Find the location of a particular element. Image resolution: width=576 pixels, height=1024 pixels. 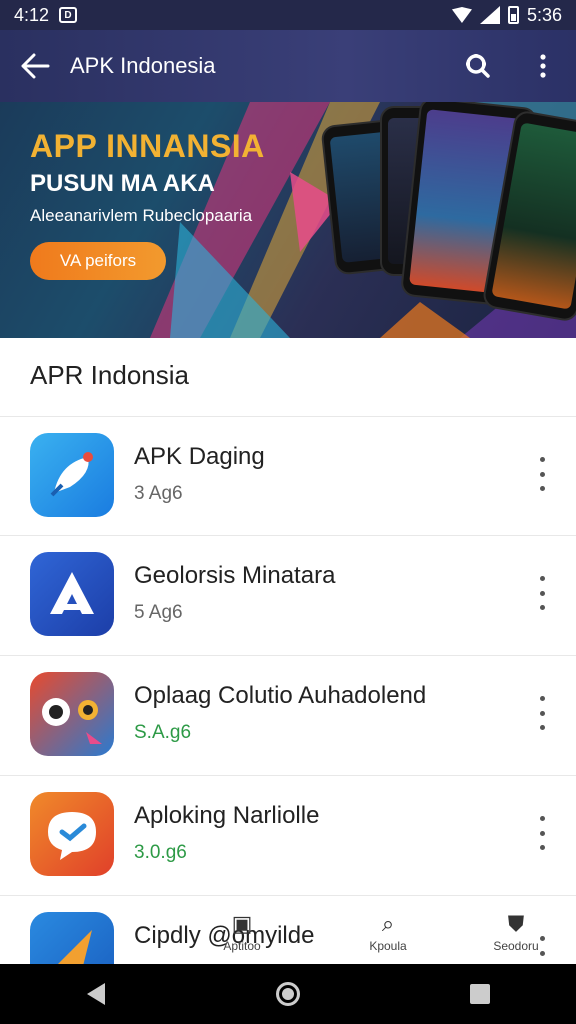

signal-icon is located at coordinates (489, 15).